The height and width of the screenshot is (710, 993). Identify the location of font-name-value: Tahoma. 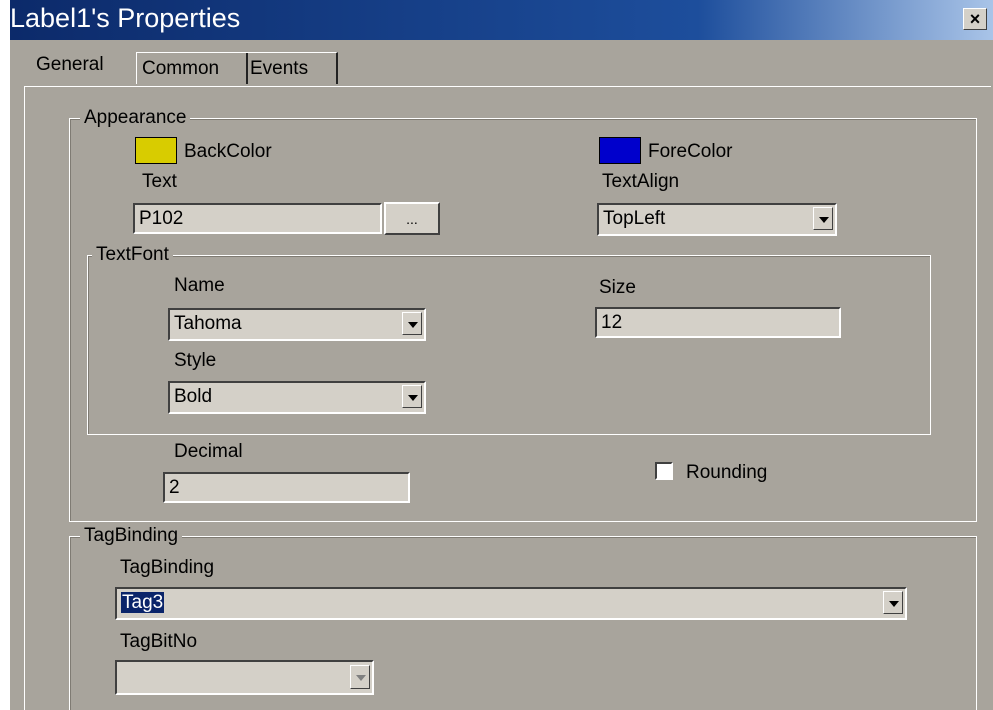
(208, 323).